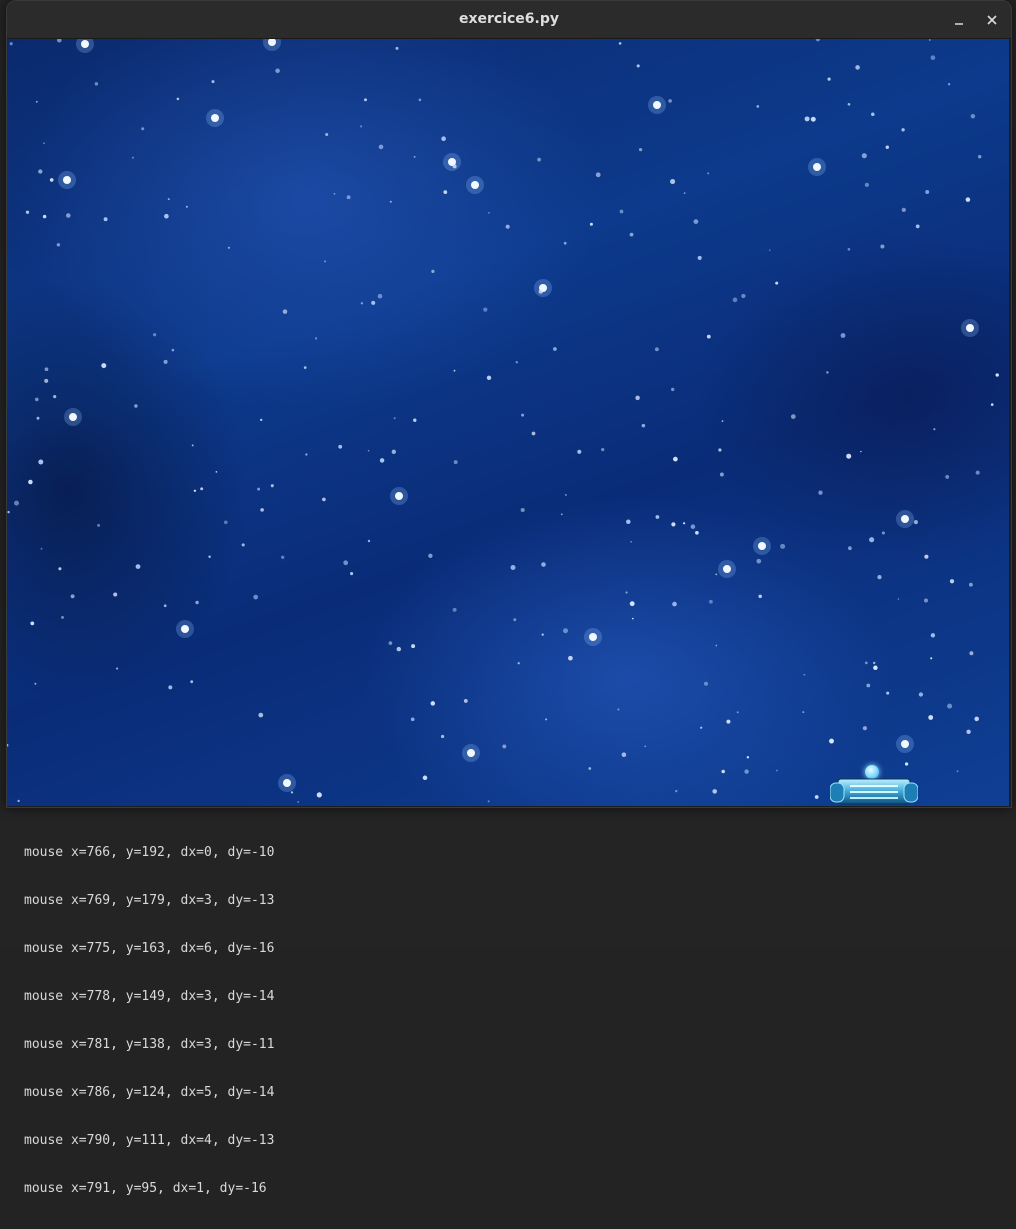  Describe the element at coordinates (149, 900) in the screenshot. I see `terminal-line: mouse x=769, y=179, dx=3, dy=-13` at that location.